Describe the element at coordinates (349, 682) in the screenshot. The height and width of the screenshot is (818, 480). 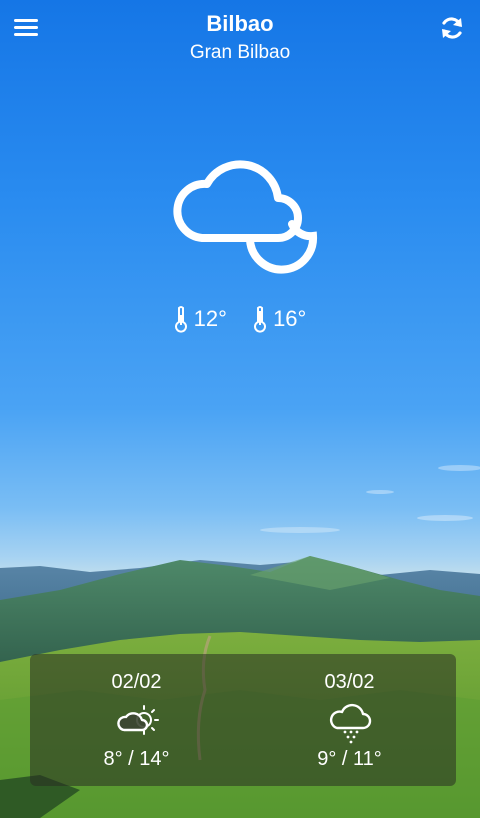
I see `forecast-date: 03/02` at that location.